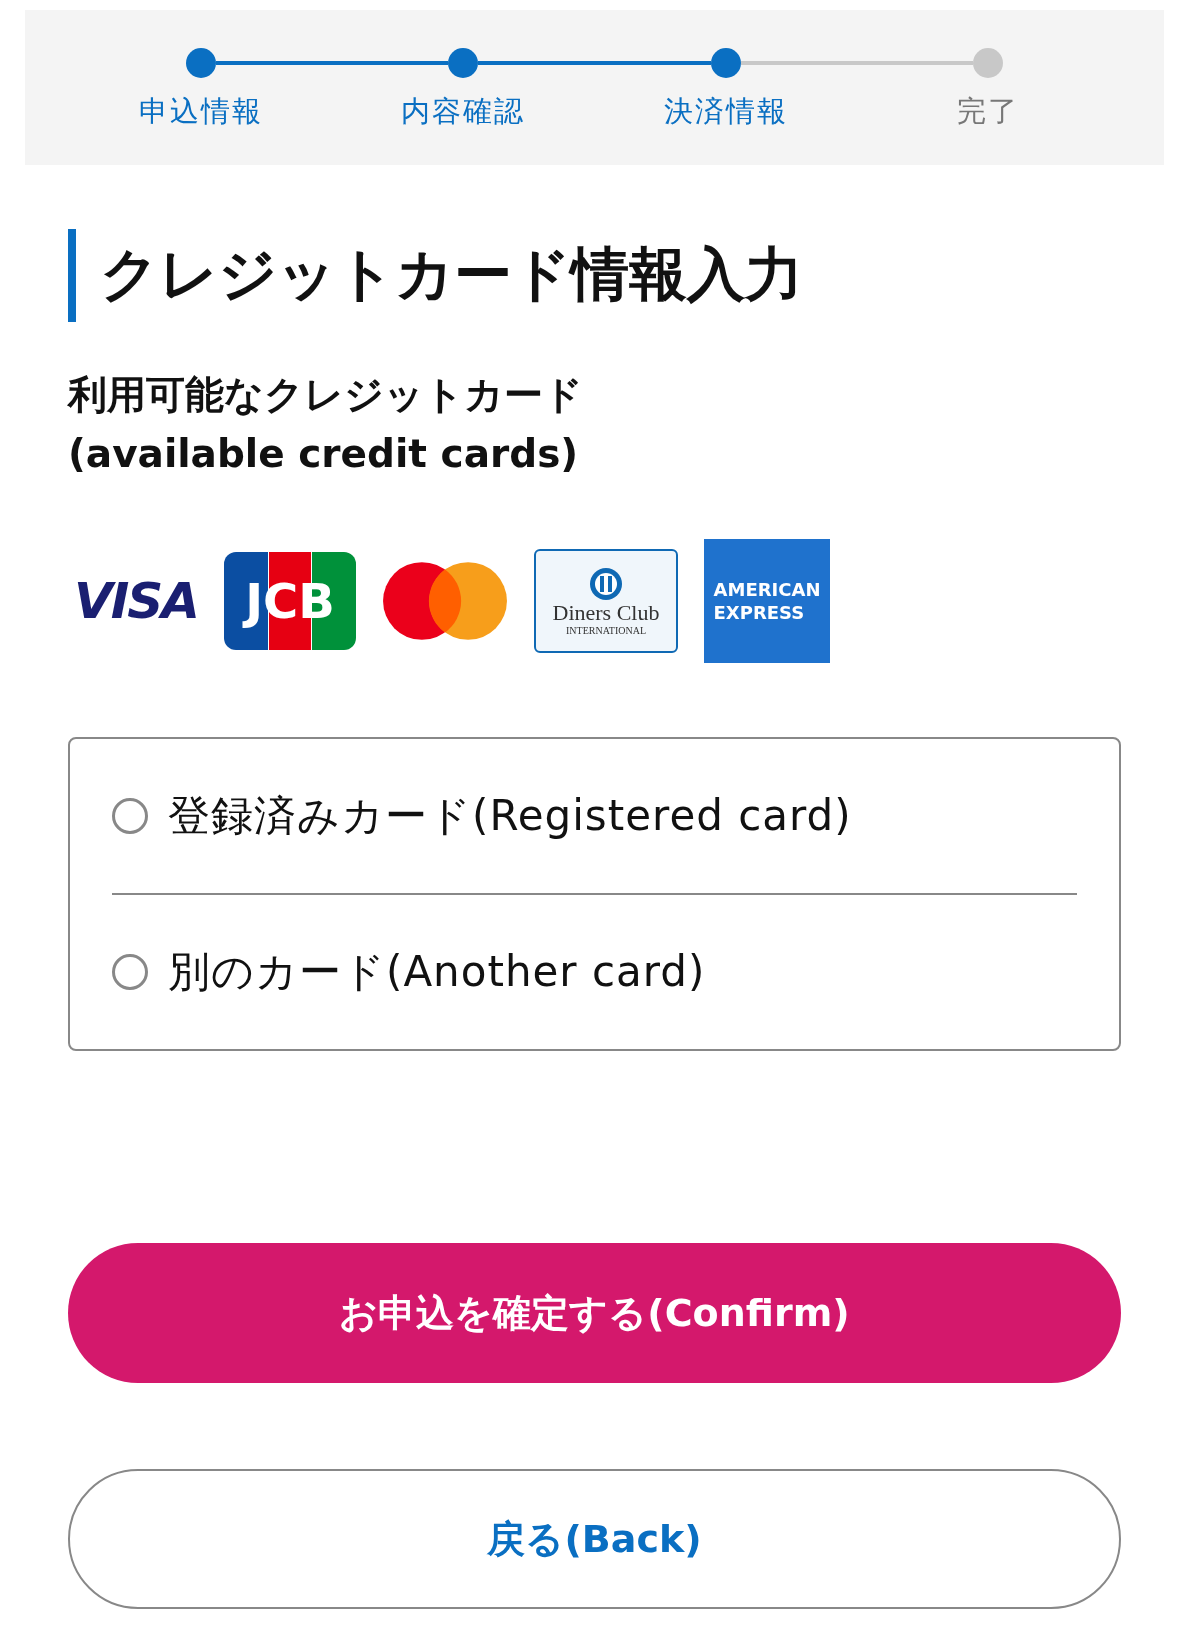 This screenshot has height=1648, width=1189. What do you see at coordinates (767, 601) in the screenshot?
I see `amex-logo: AMERICAN EXPRESS` at bounding box center [767, 601].